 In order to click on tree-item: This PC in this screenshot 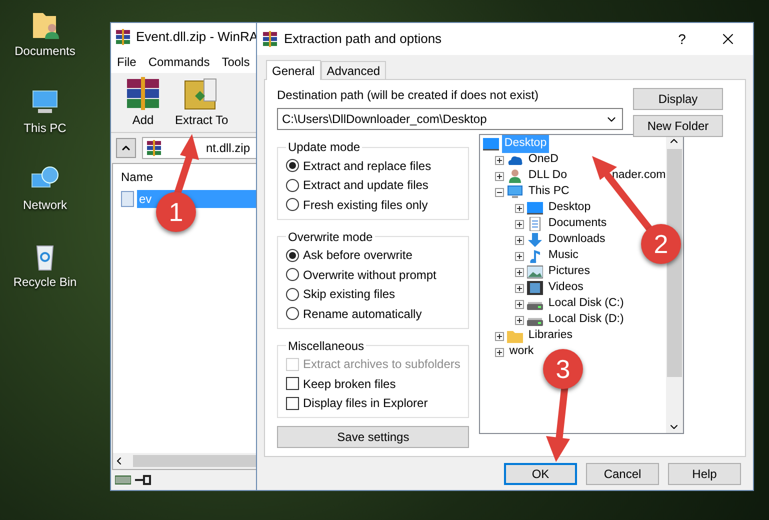, I will do `click(549, 192)`.